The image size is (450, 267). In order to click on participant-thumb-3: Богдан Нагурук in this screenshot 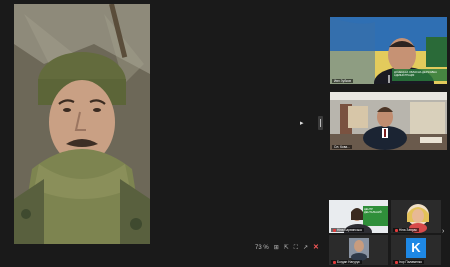, I will do `click(358, 250)`.